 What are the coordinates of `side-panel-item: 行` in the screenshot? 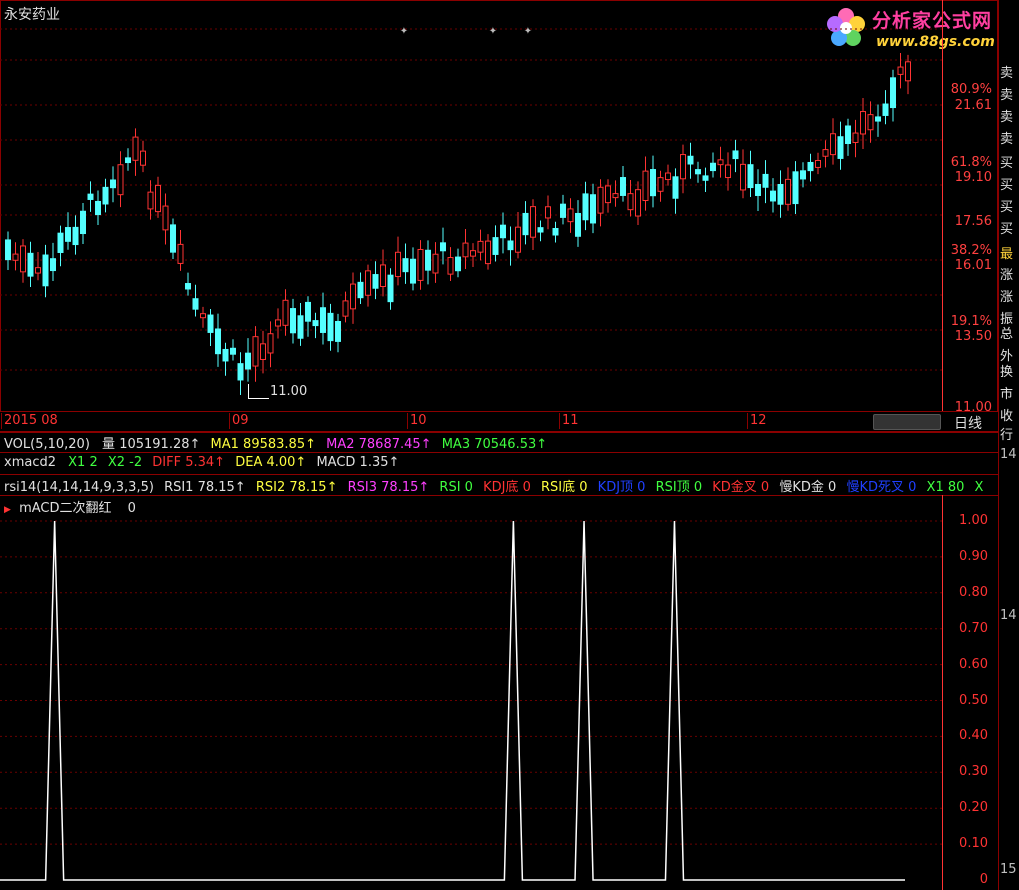 It's located at (1007, 435).